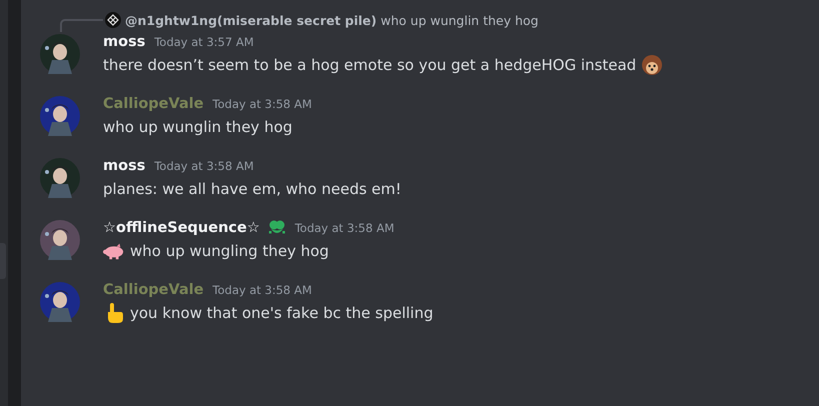 The height and width of the screenshot is (406, 819). I want to click on reply-author: @n1ghtw1ng(miserable secret pile), so click(251, 20).